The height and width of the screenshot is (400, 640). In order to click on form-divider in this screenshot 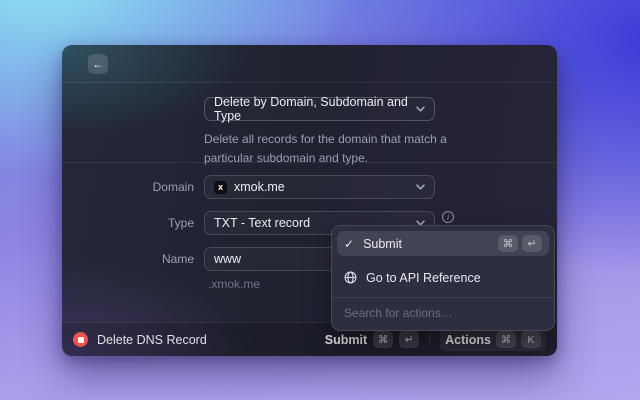, I will do `click(309, 162)`.